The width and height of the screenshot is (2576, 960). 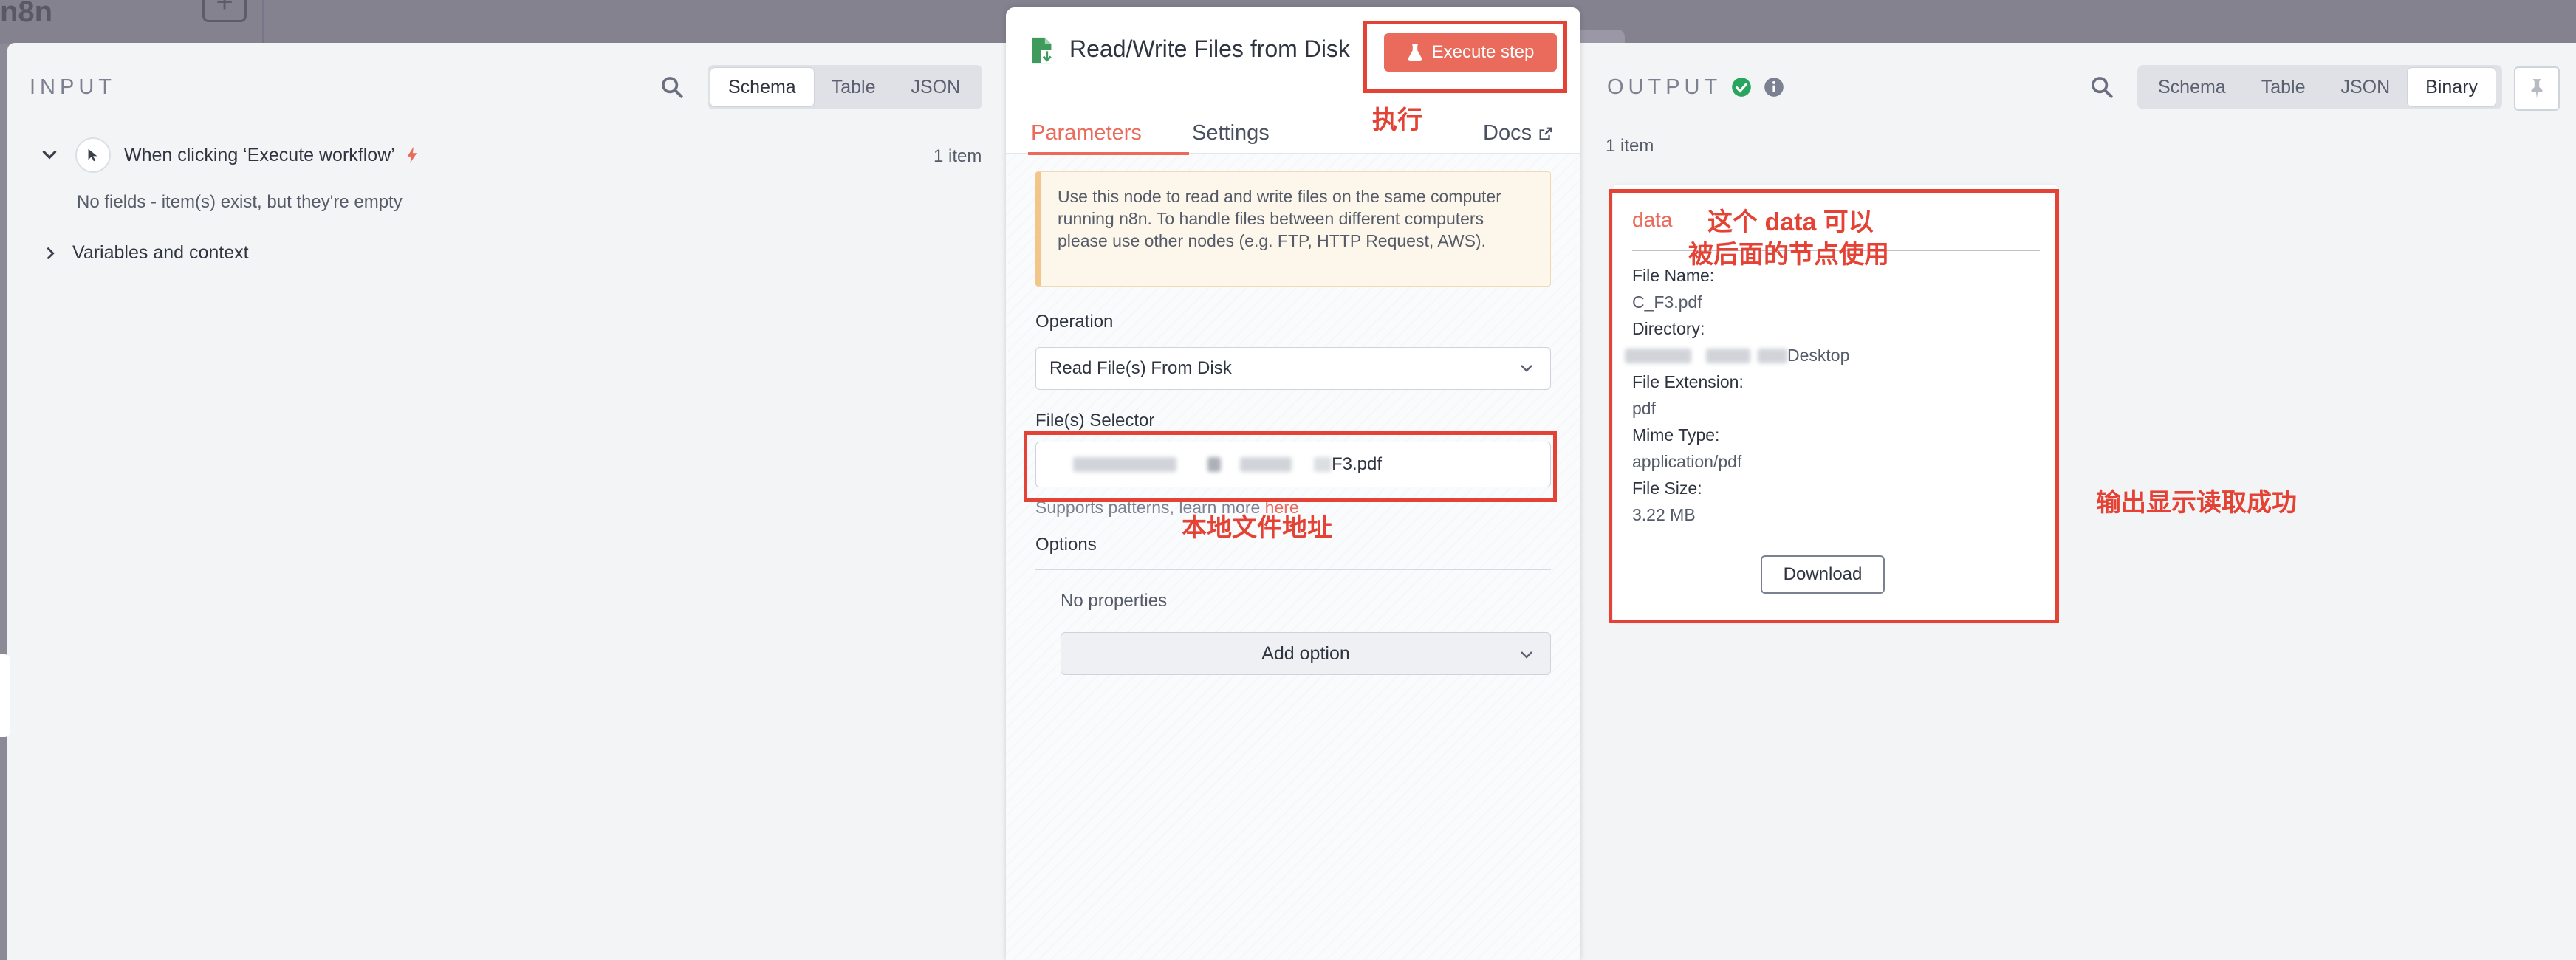 I want to click on options-label: Options, so click(x=1066, y=545).